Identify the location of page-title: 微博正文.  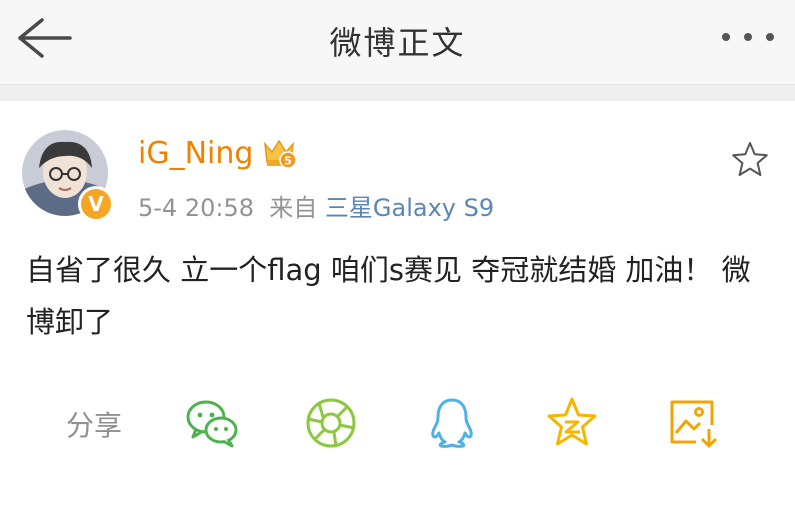
(397, 43).